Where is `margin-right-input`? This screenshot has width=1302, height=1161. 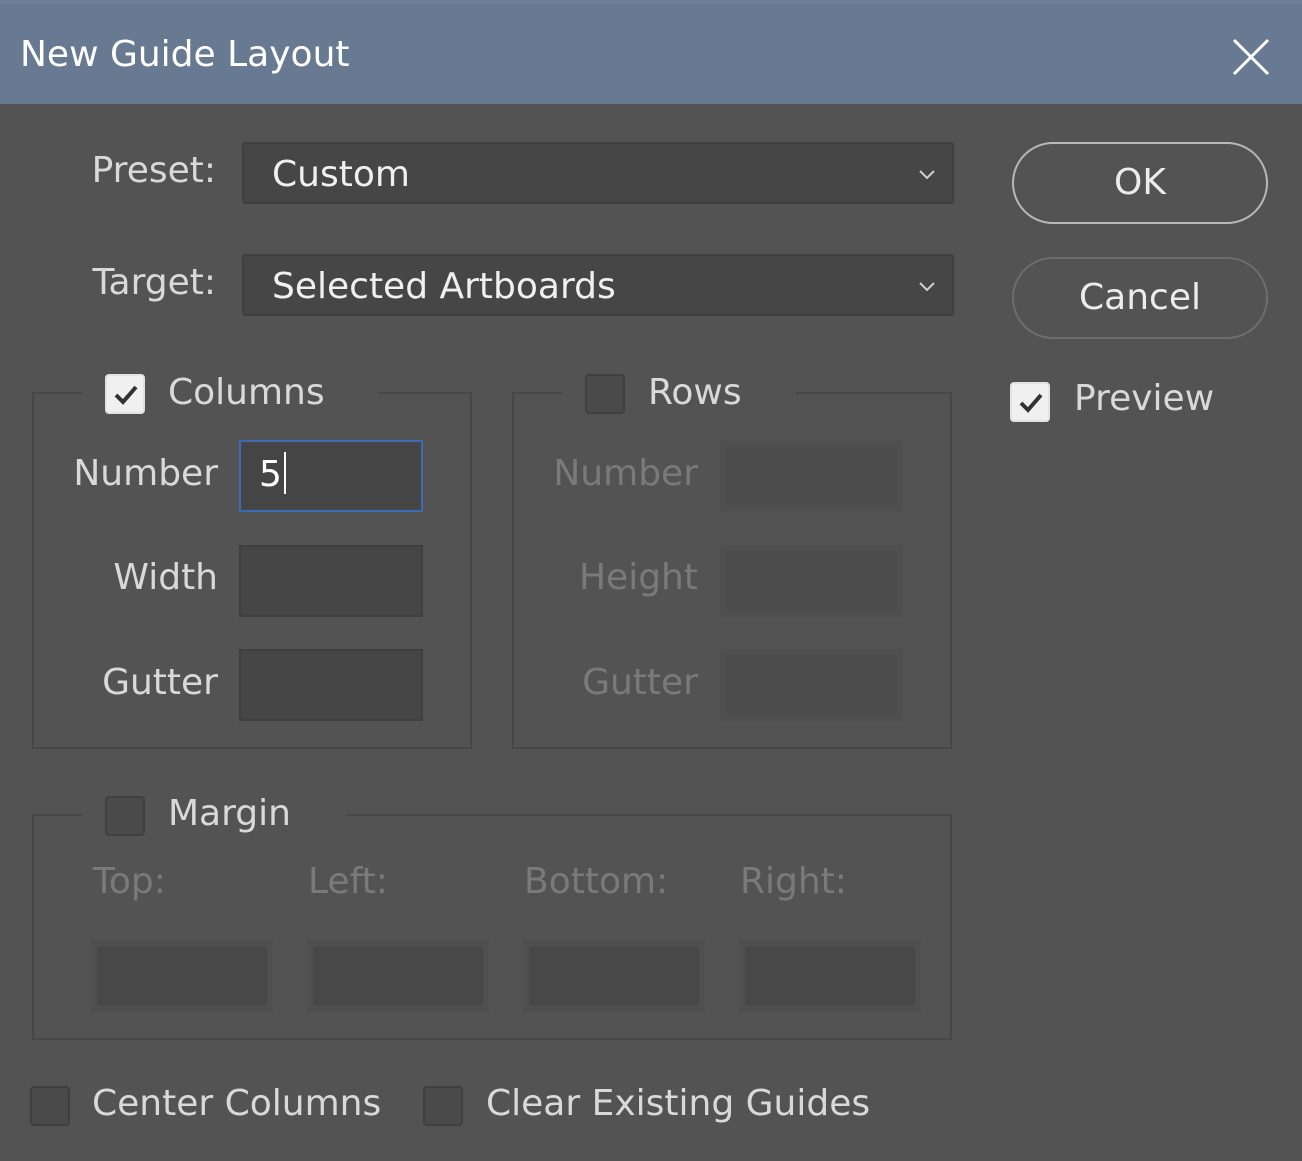
margin-right-input is located at coordinates (830, 976).